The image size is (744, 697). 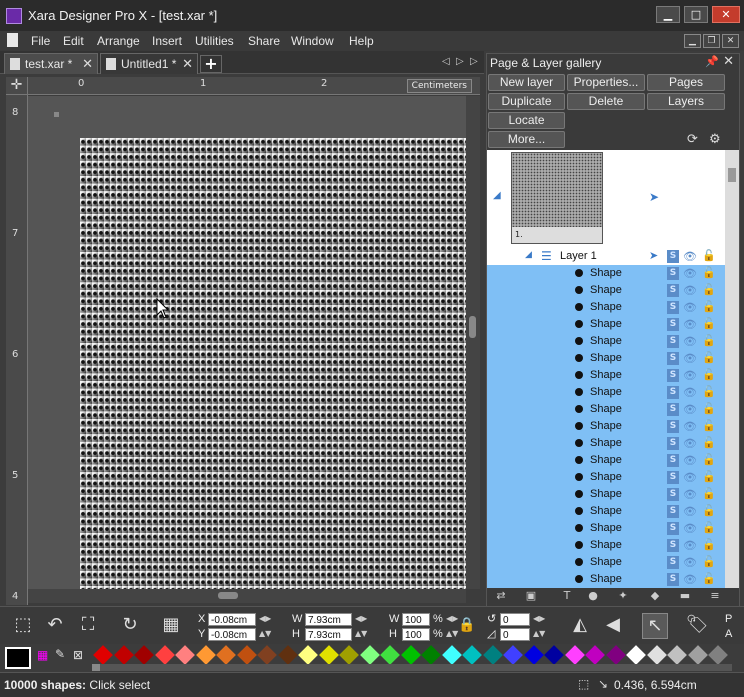 What do you see at coordinates (55, 626) in the screenshot?
I see `shape-editor-tool-icon: ↶` at bounding box center [55, 626].